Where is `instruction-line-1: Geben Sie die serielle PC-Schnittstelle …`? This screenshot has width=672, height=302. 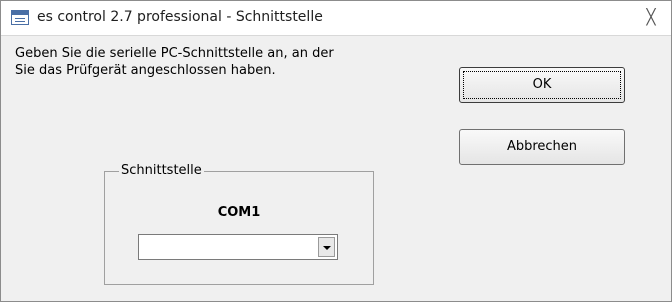 instruction-line-1: Geben Sie die serielle PC-Schnittstelle … is located at coordinates (174, 53).